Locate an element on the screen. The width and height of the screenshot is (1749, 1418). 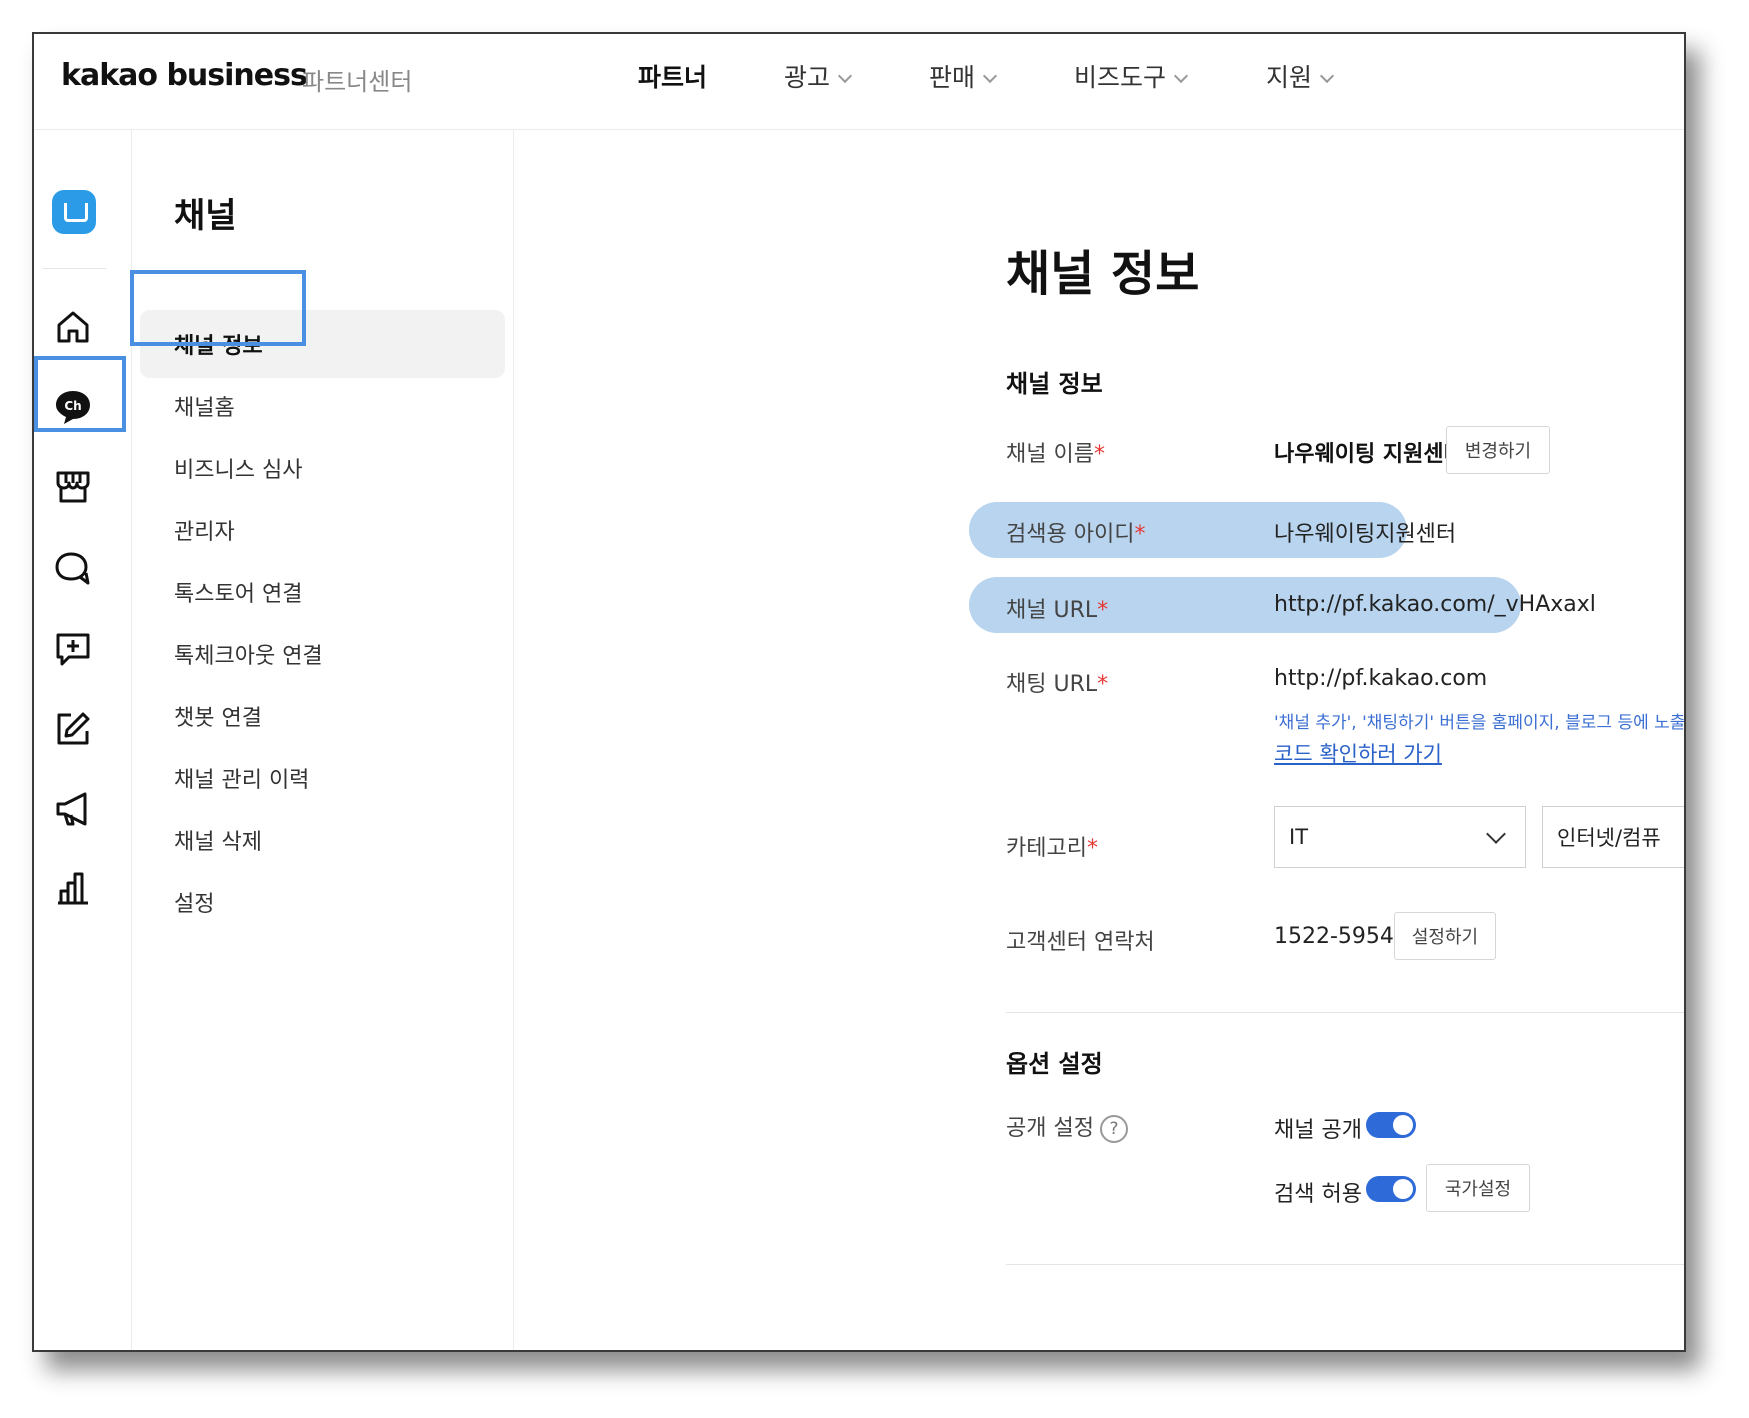
page-title: 채널 정보 is located at coordinates (1103, 274).